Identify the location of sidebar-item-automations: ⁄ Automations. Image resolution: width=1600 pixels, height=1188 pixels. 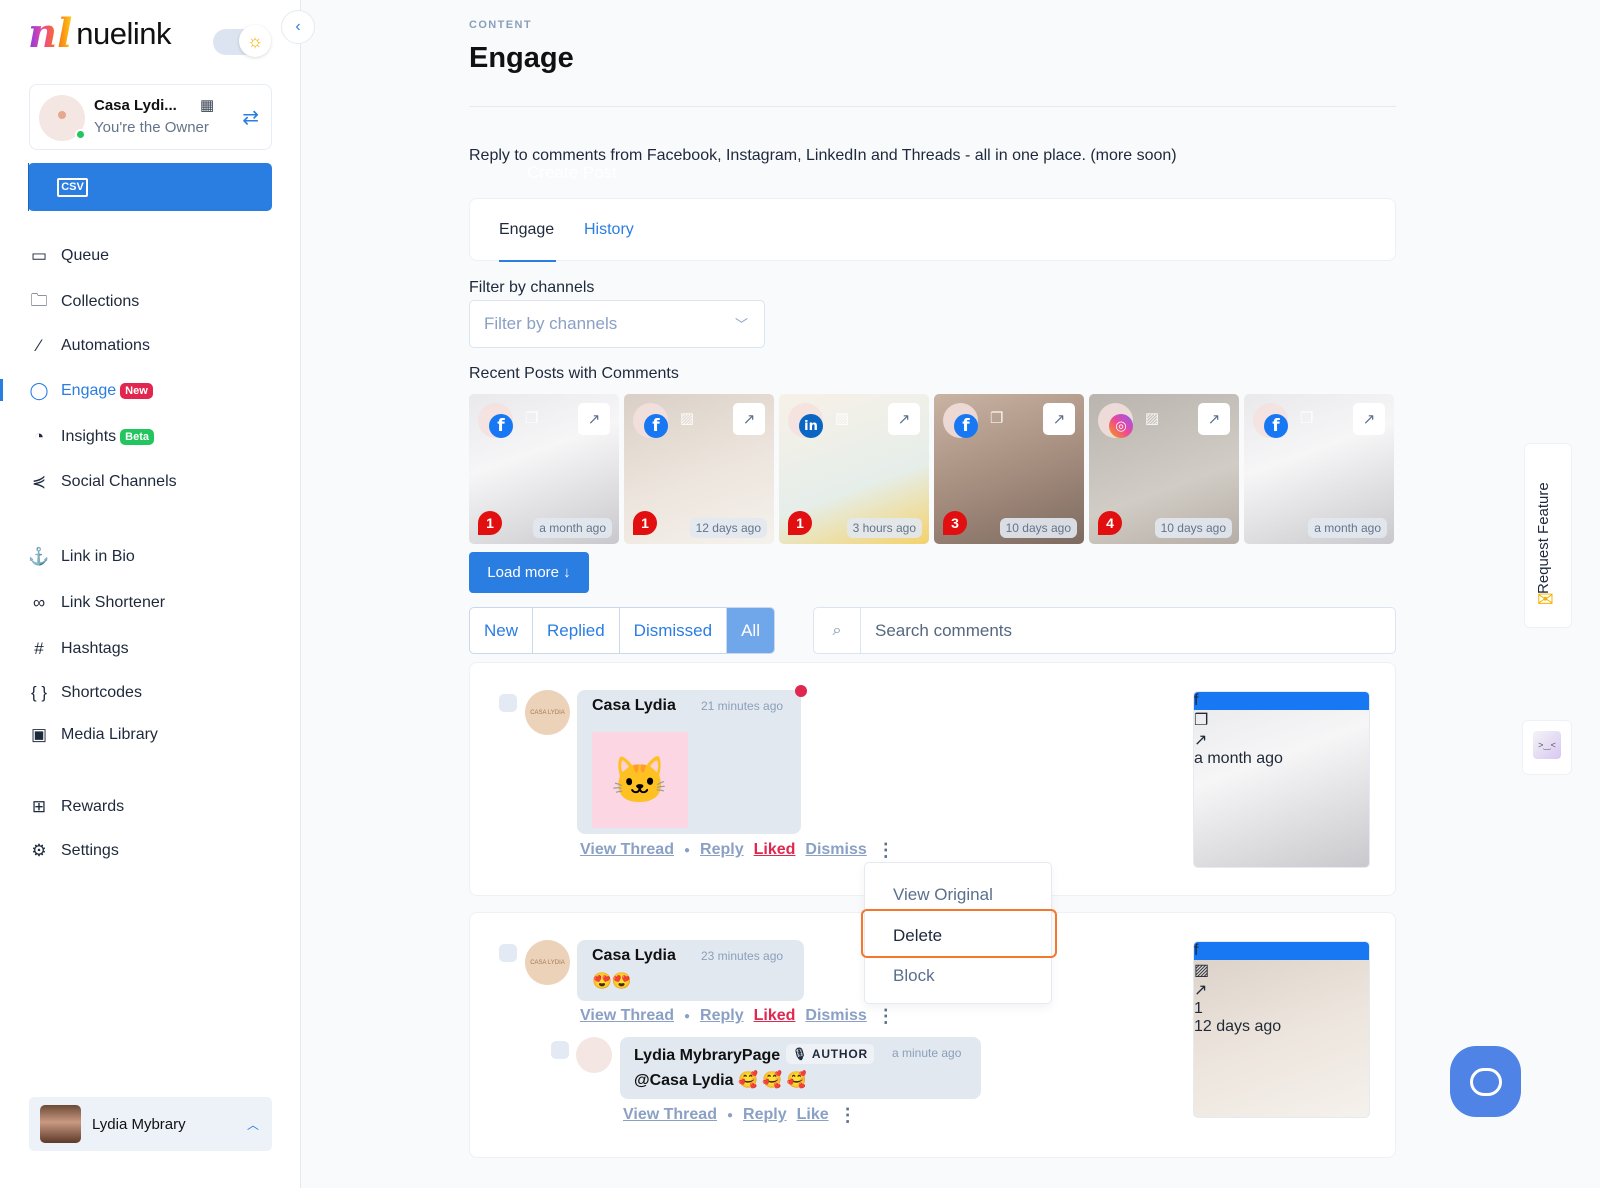
(89, 346).